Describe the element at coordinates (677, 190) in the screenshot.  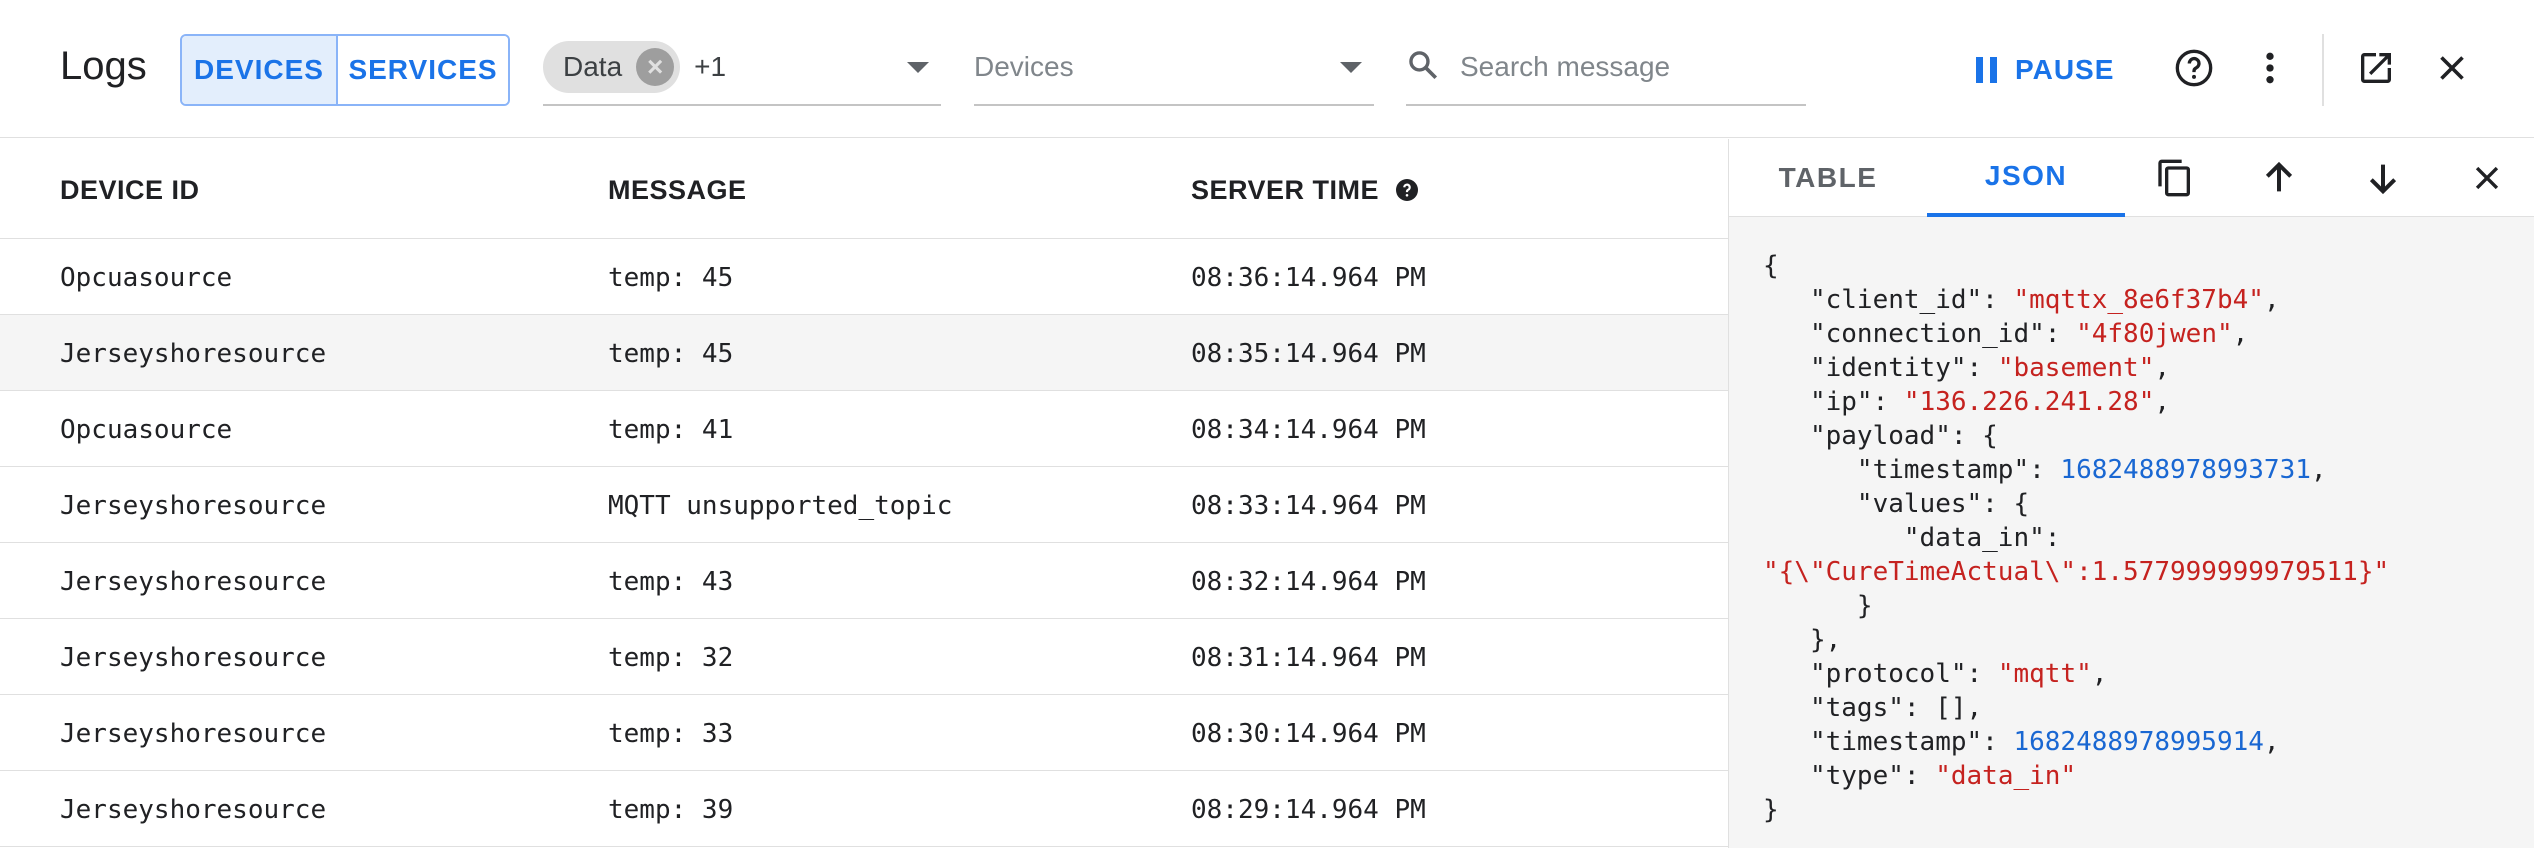
I see `column-header-message: MESSAGE` at that location.